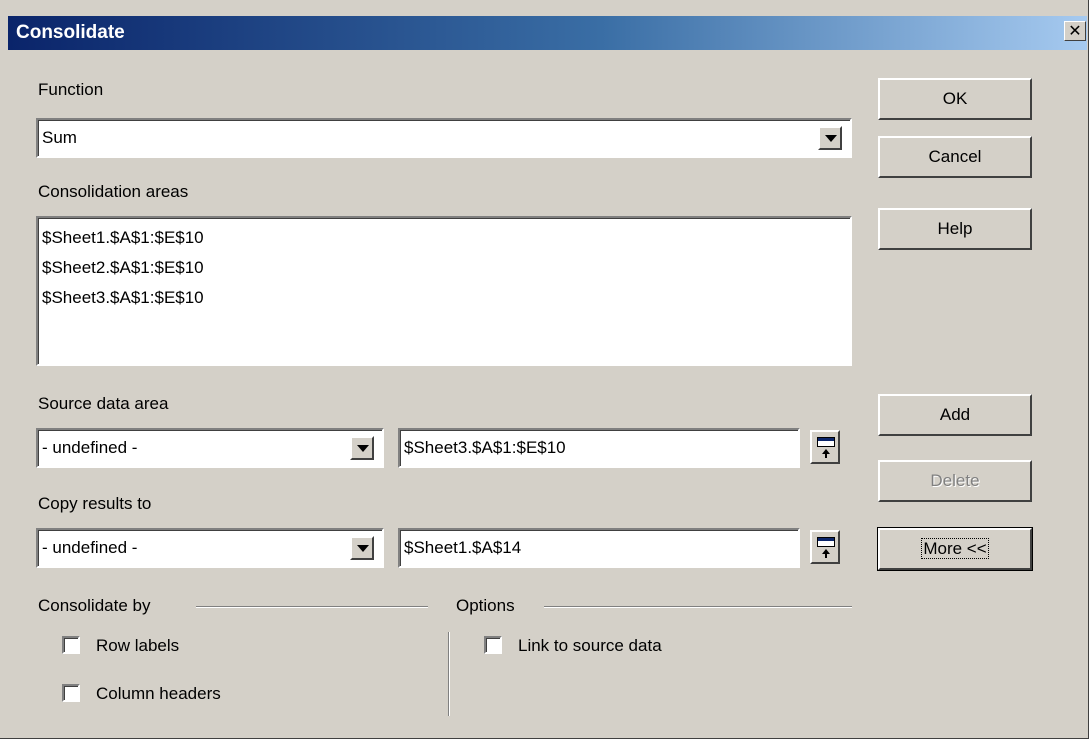 This screenshot has width=1089, height=739. I want to click on link-source-label: Link to source data, so click(590, 646).